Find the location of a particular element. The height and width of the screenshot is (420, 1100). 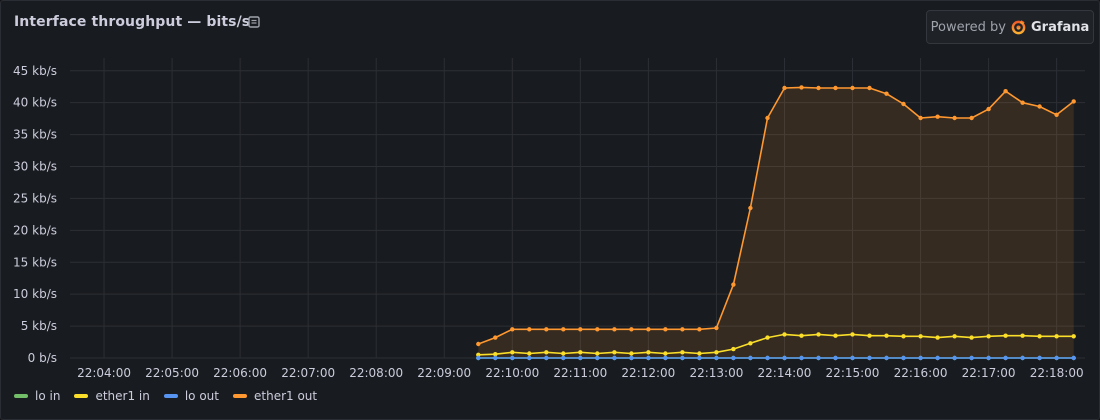

legend-item-ether1-out: ether1 out is located at coordinates (275, 396).